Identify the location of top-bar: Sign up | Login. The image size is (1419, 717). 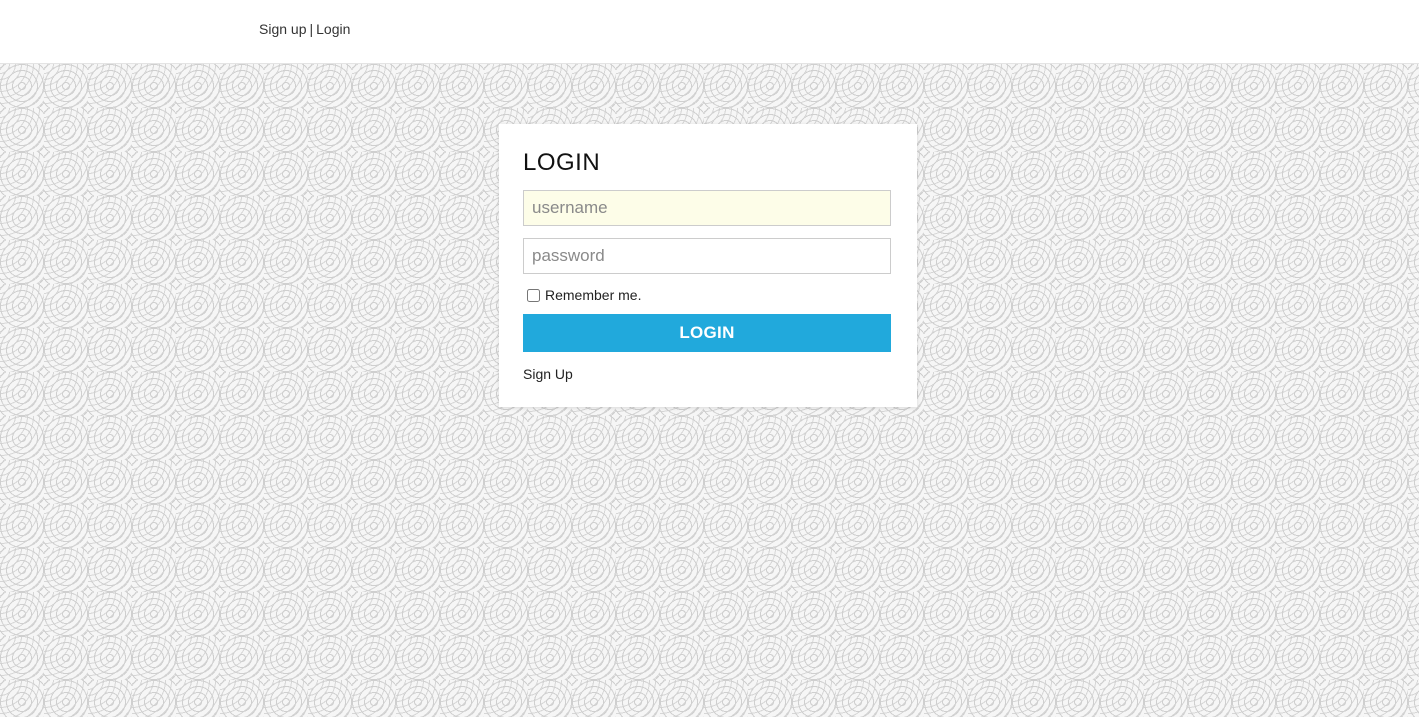
(709, 32).